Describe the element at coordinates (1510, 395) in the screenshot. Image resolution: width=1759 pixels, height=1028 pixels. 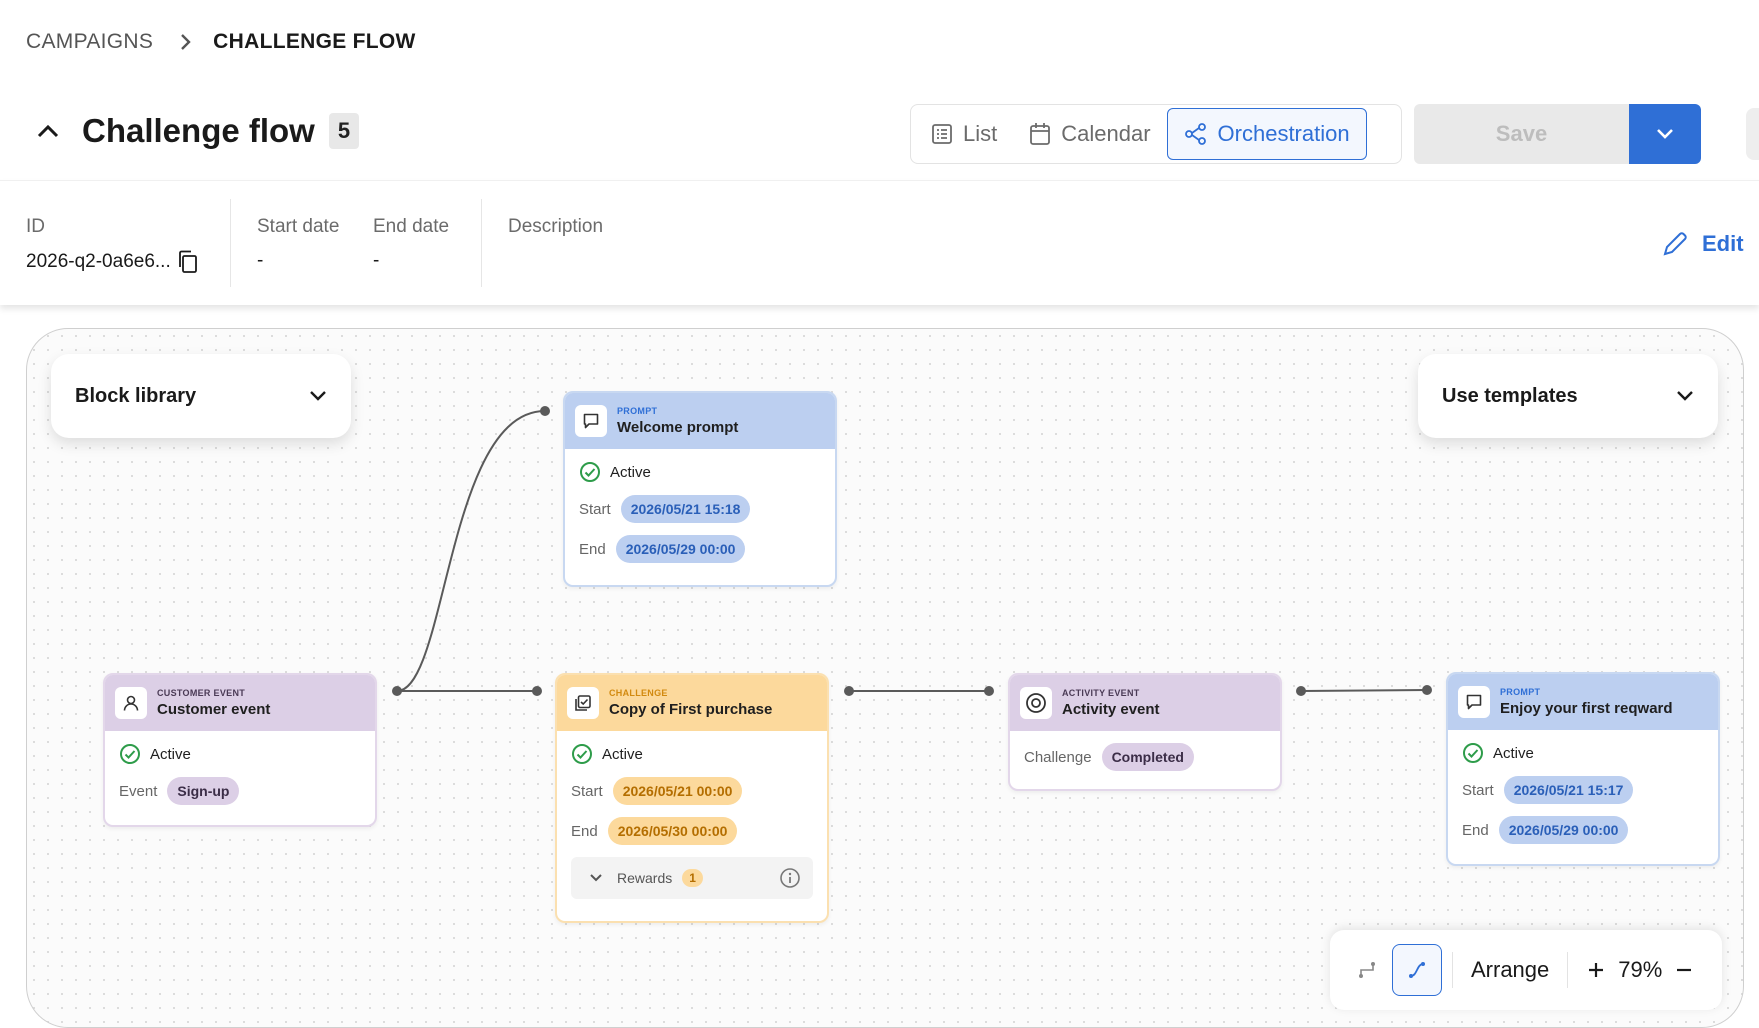
I see `use-templates-label: Use templates` at that location.